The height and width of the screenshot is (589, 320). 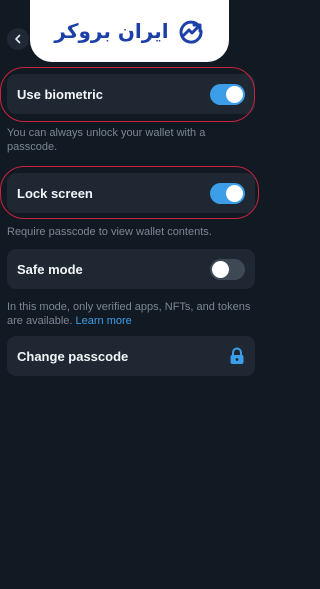 I want to click on chevron-left-icon, so click(x=18, y=39).